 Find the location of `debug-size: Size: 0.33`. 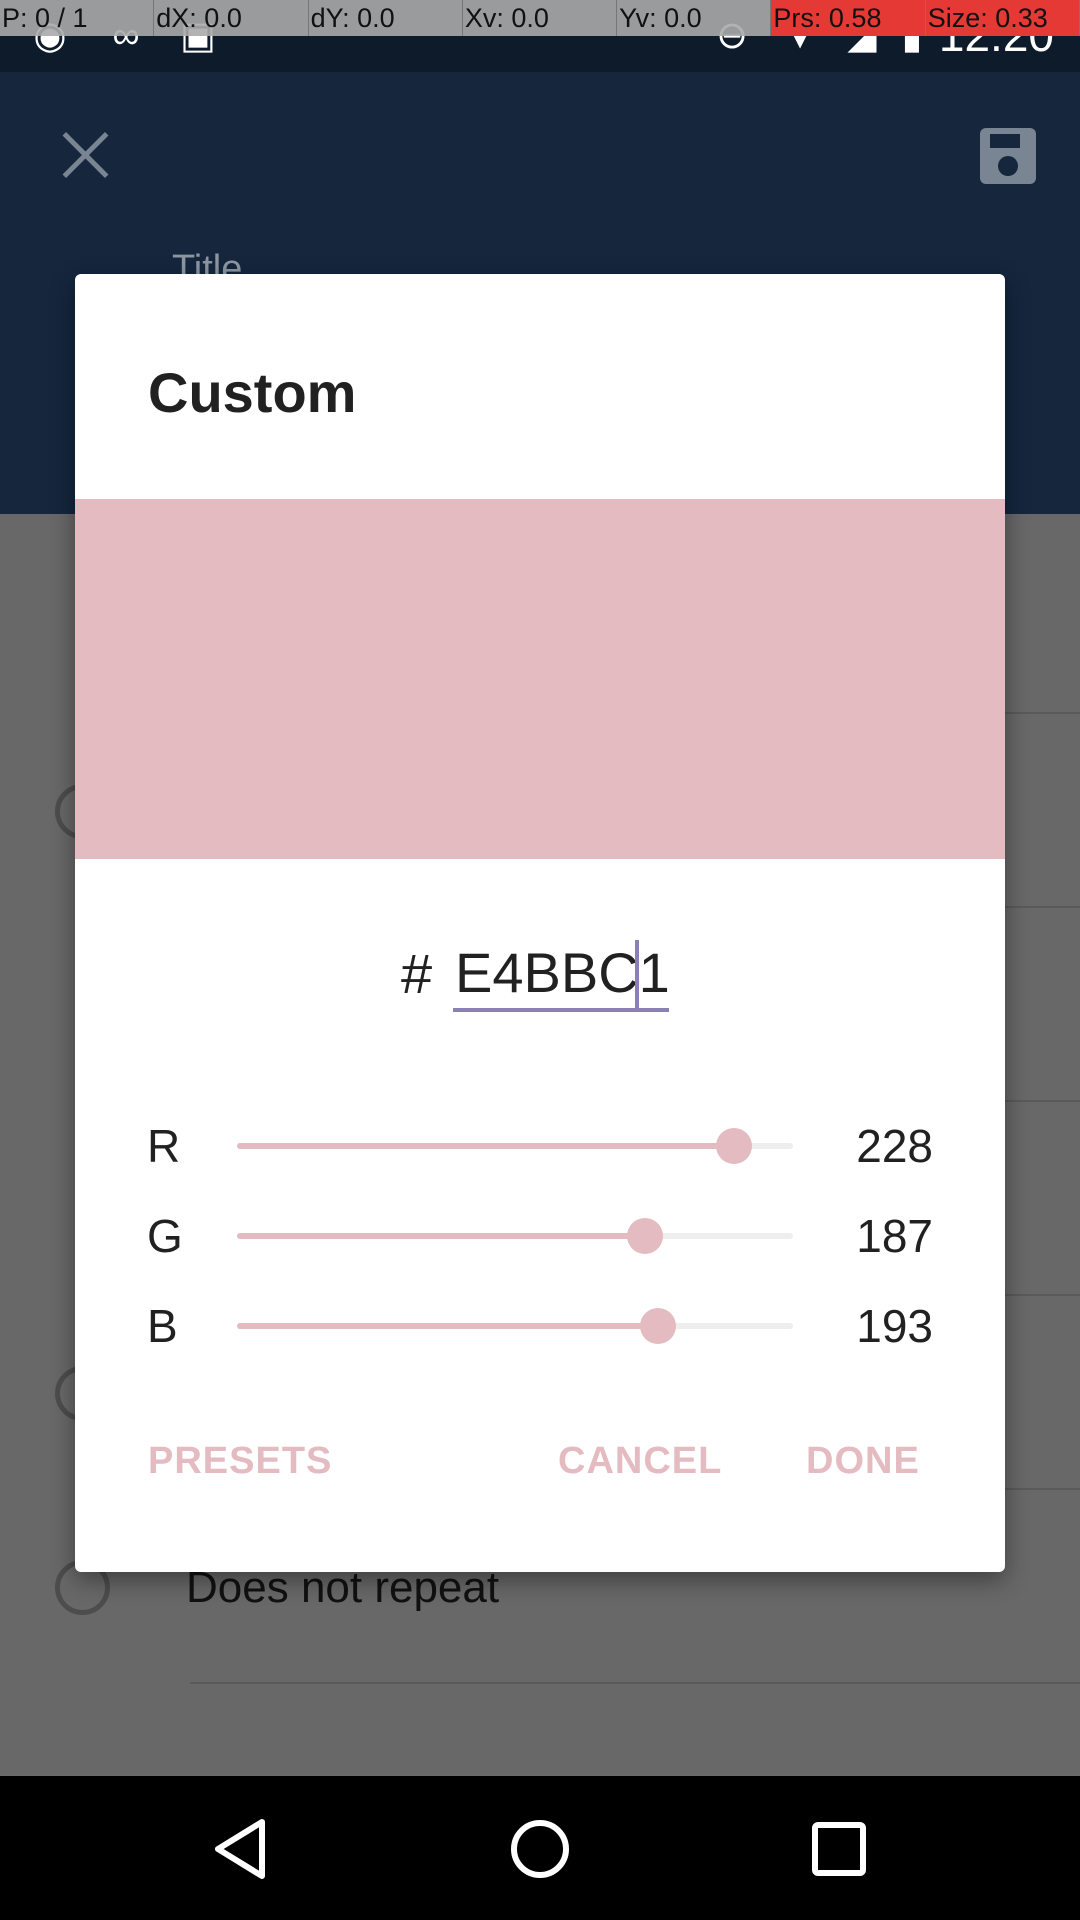

debug-size: Size: 0.33 is located at coordinates (1002, 18).